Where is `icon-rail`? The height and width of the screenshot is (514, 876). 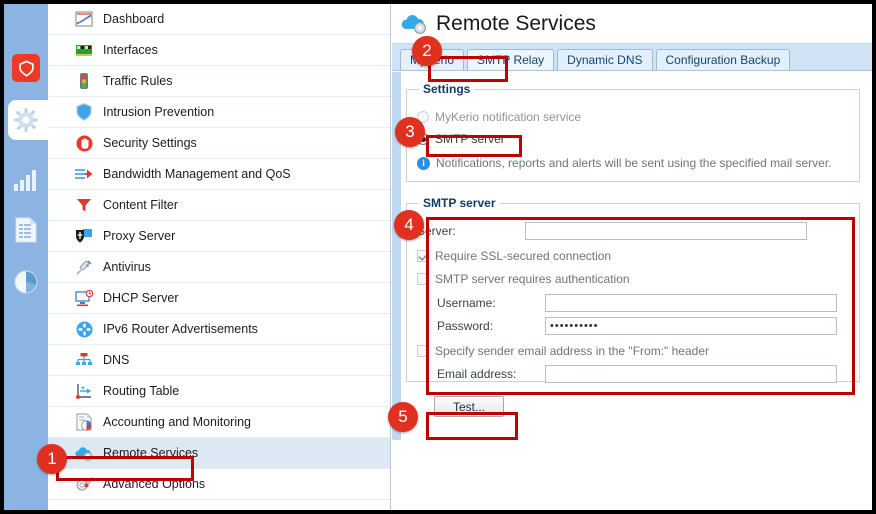 icon-rail is located at coordinates (29, 257).